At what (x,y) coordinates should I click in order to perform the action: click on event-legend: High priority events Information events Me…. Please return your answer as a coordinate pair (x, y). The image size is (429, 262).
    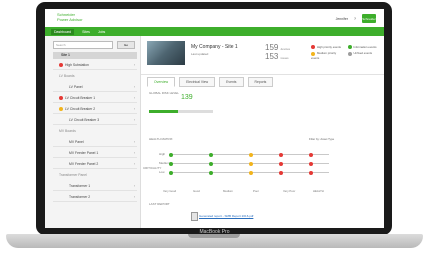
    Looking at the image, I should click on (346, 52).